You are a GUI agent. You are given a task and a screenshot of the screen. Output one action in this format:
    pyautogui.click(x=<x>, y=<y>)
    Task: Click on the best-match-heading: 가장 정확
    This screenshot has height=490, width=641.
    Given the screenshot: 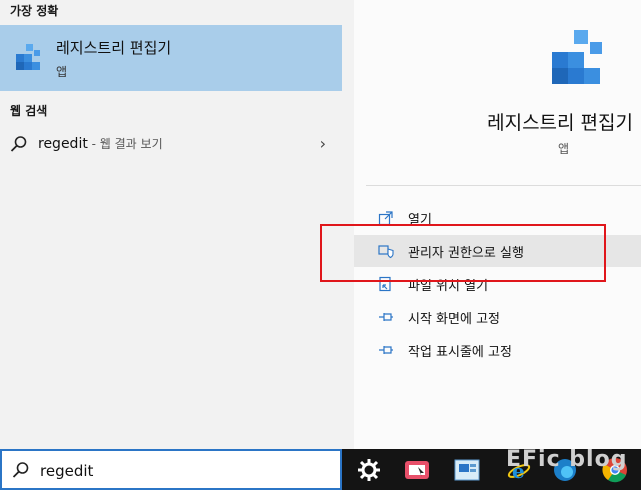 What is the action you would take?
    pyautogui.click(x=34, y=11)
    